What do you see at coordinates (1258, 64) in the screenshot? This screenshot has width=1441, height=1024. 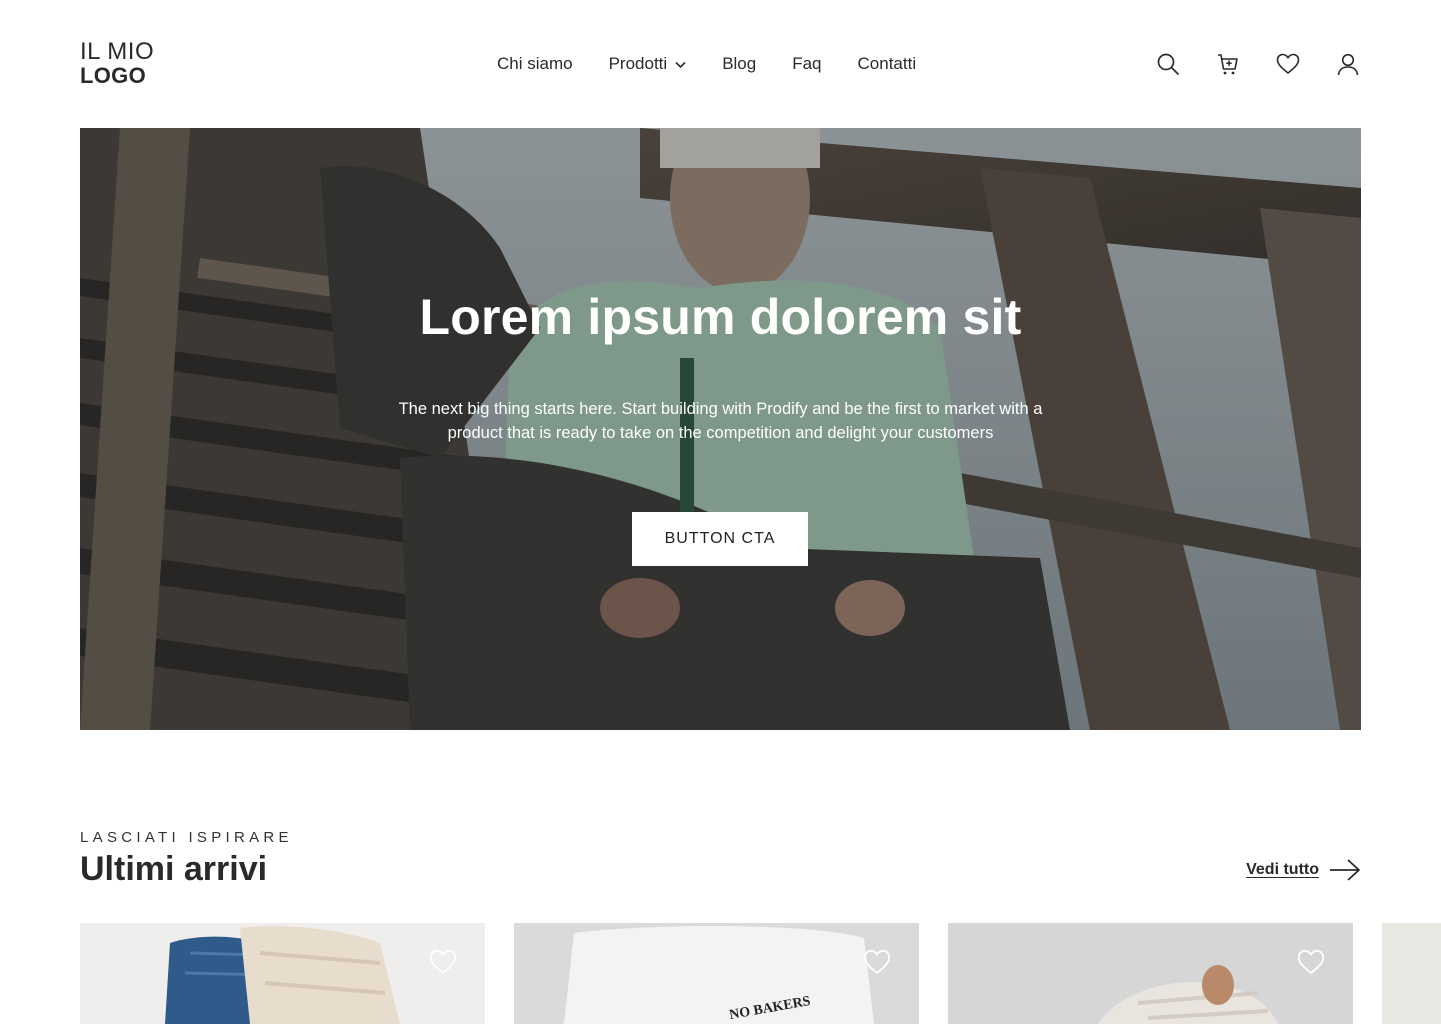 I see `header-actions` at bounding box center [1258, 64].